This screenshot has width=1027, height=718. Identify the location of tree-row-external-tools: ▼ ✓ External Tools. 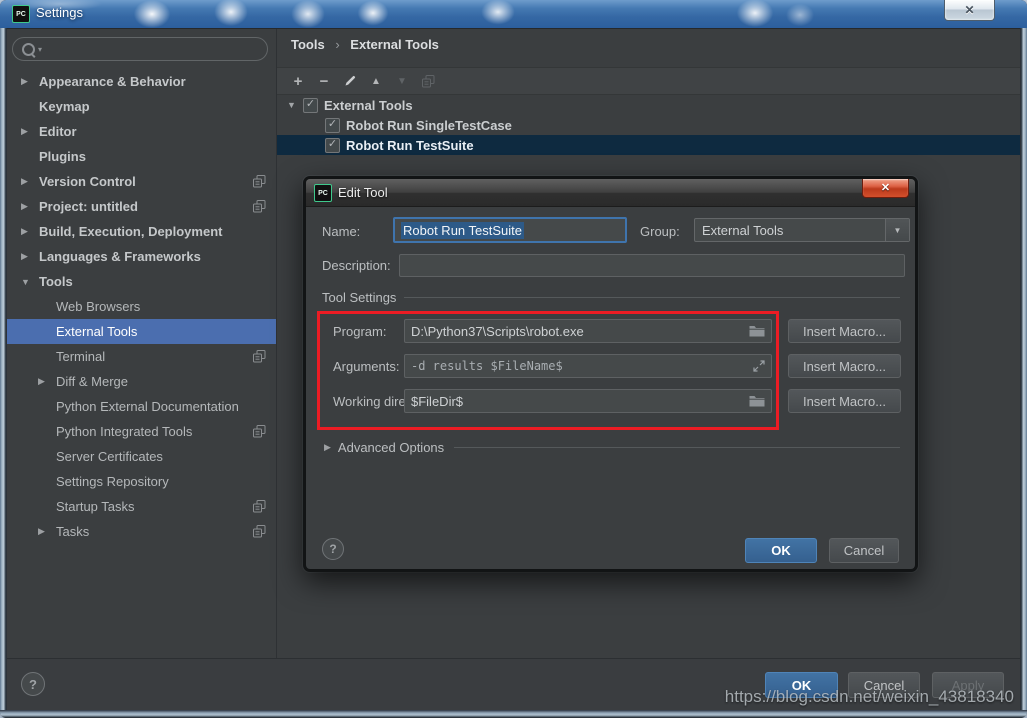
(648, 105).